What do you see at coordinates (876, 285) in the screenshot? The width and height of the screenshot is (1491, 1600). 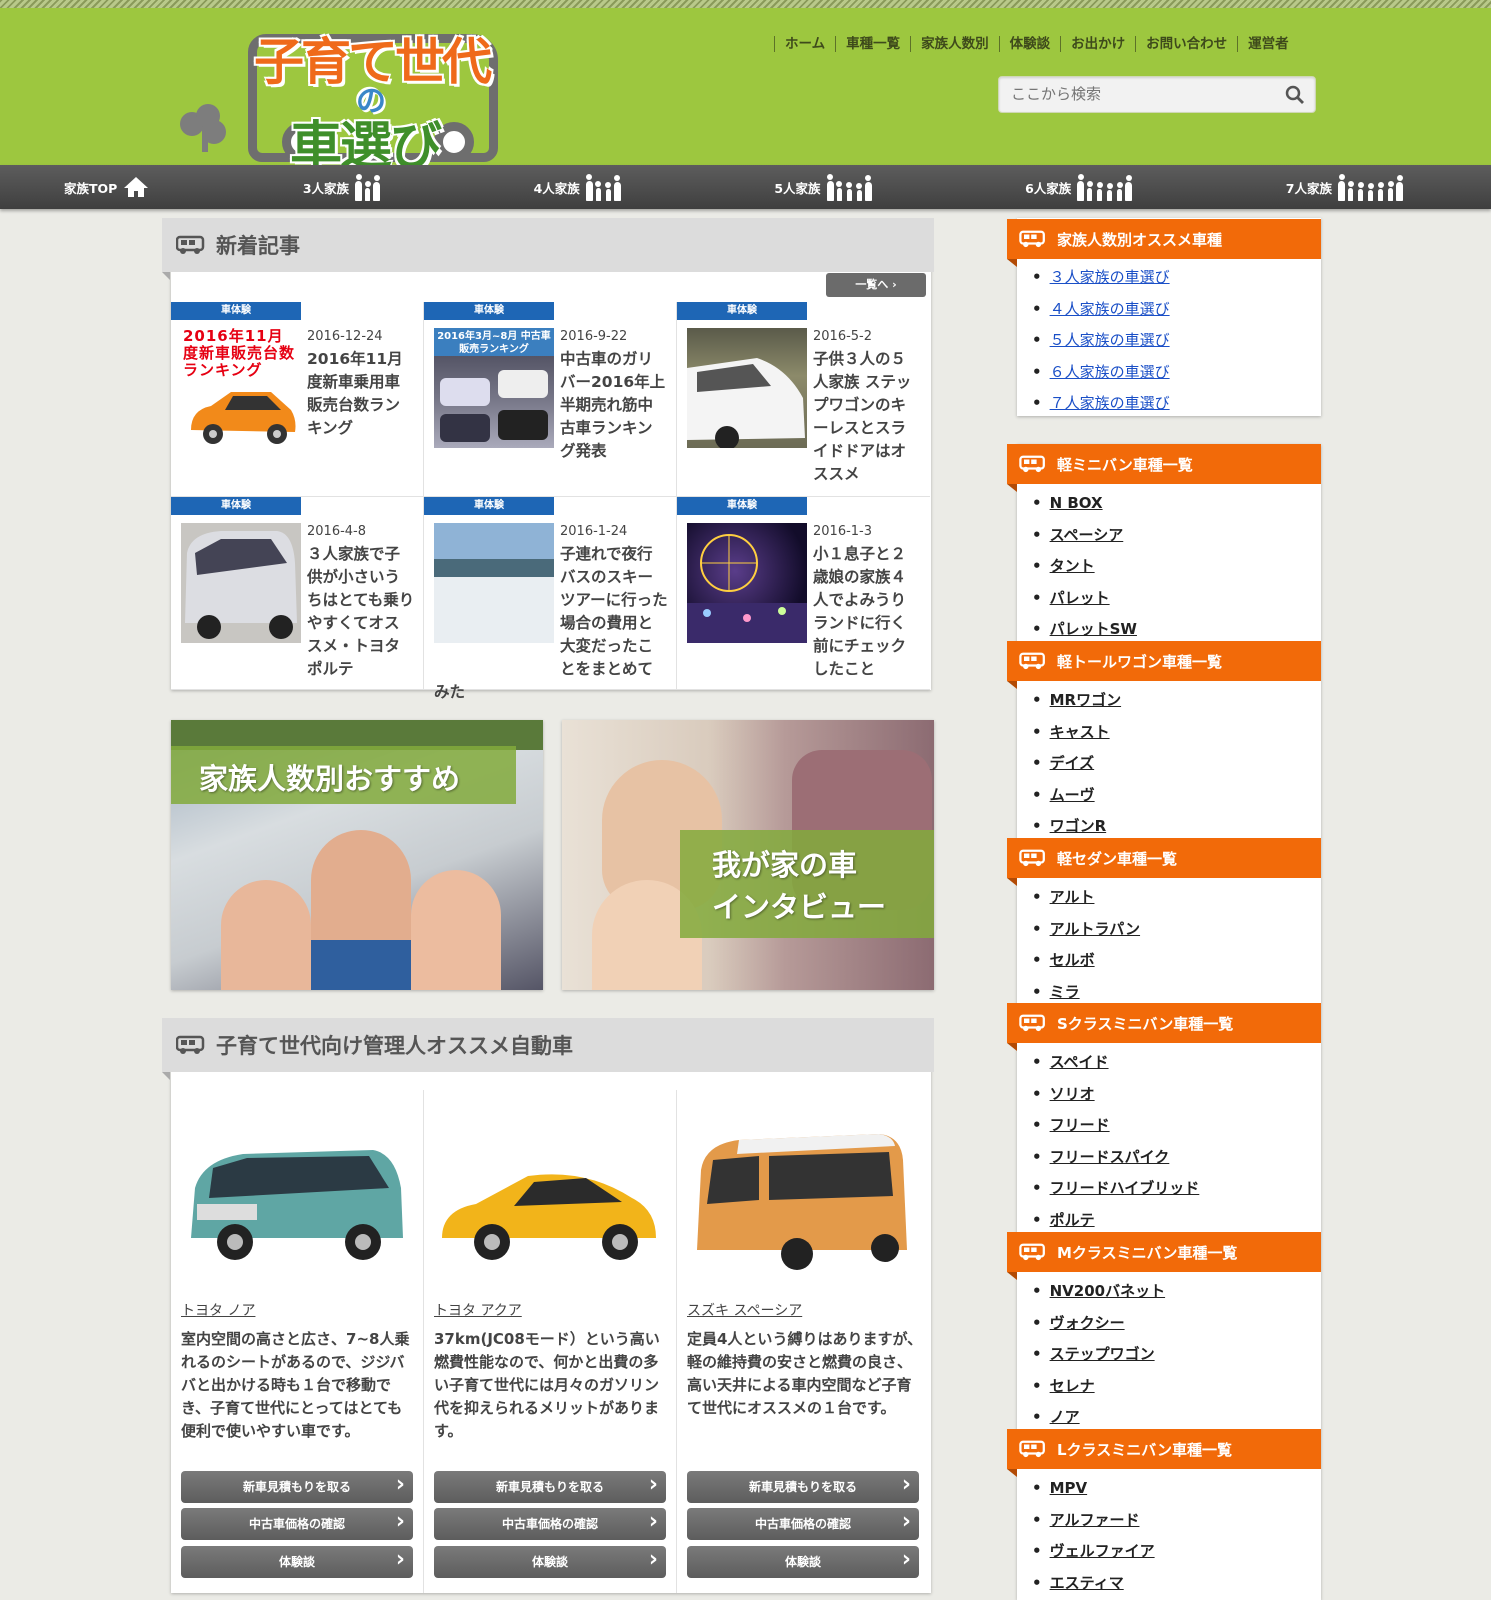 I see `news-more-button: 一覧へ ›` at bounding box center [876, 285].